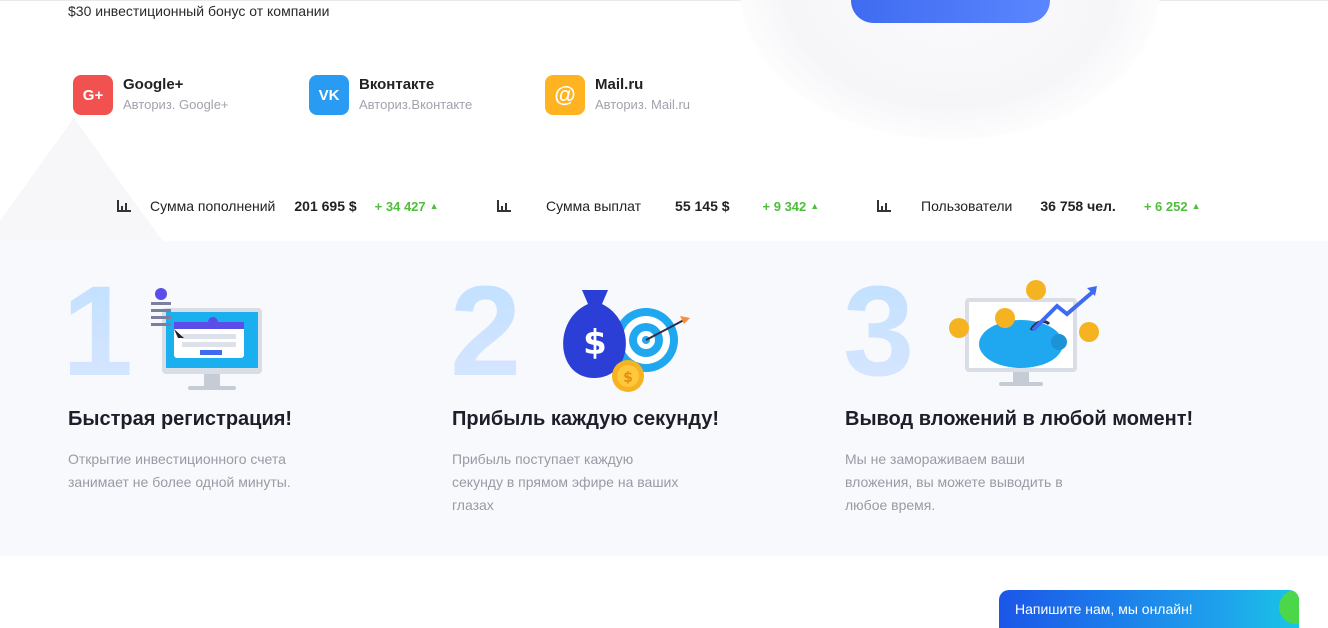 This screenshot has width=1328, height=628. Describe the element at coordinates (619, 84) in the screenshot. I see `social-name: Mail.ru` at that location.